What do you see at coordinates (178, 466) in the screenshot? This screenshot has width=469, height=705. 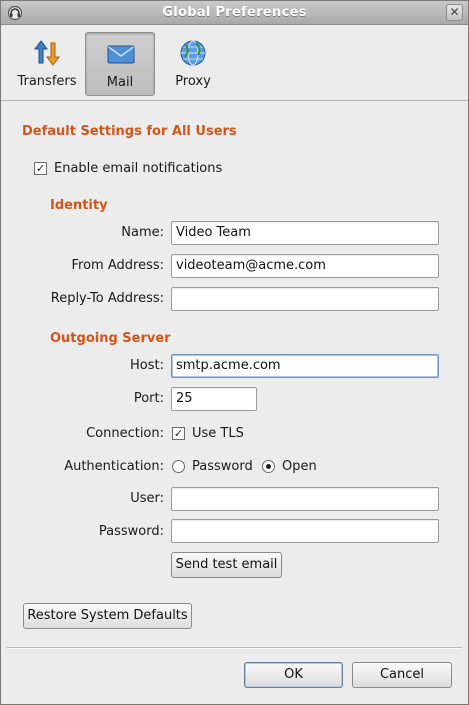 I see `auth-password-radio` at bounding box center [178, 466].